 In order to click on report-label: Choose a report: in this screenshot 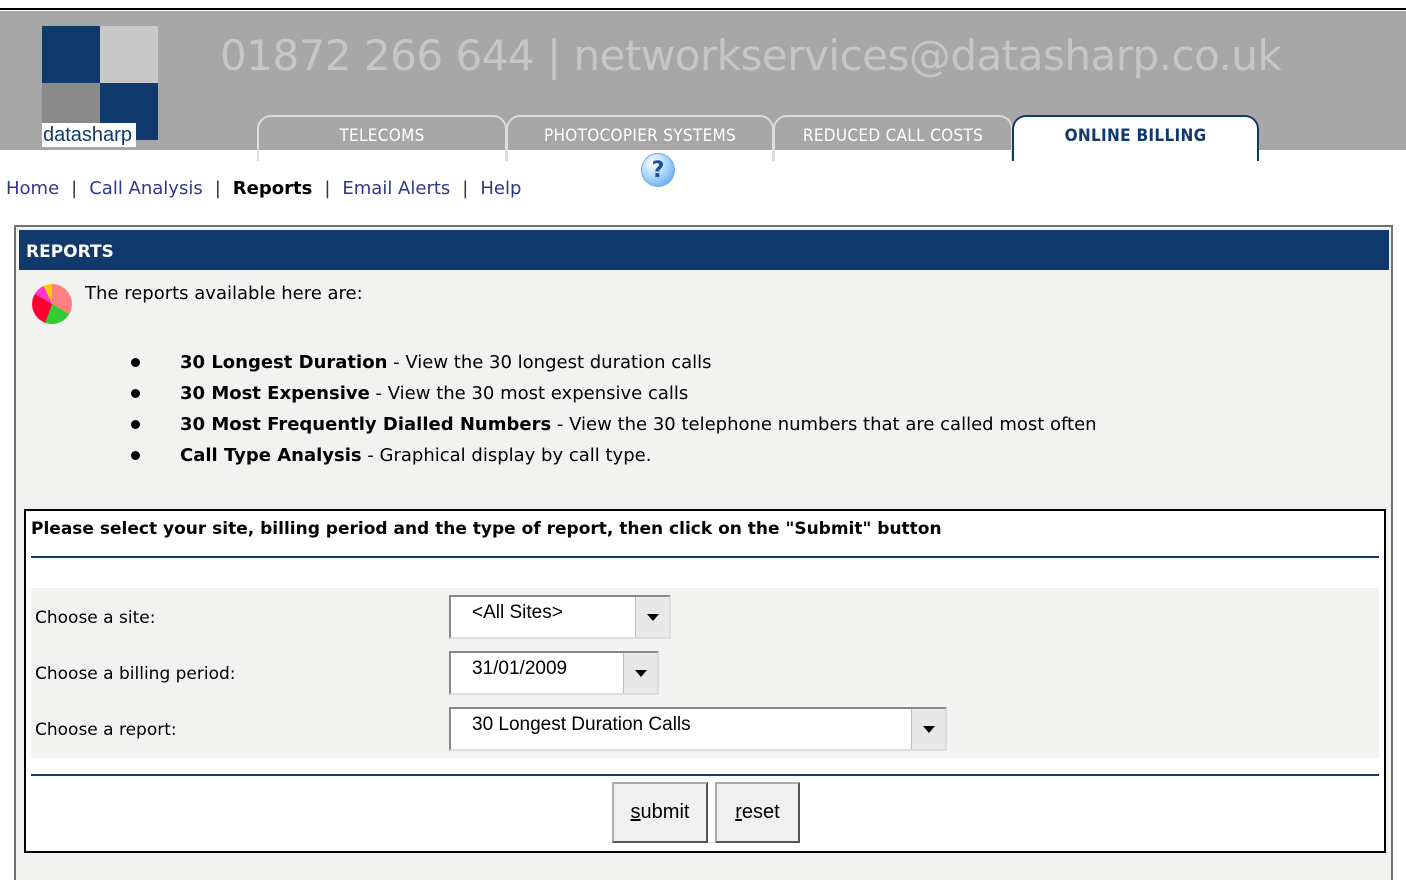, I will do `click(106, 730)`.